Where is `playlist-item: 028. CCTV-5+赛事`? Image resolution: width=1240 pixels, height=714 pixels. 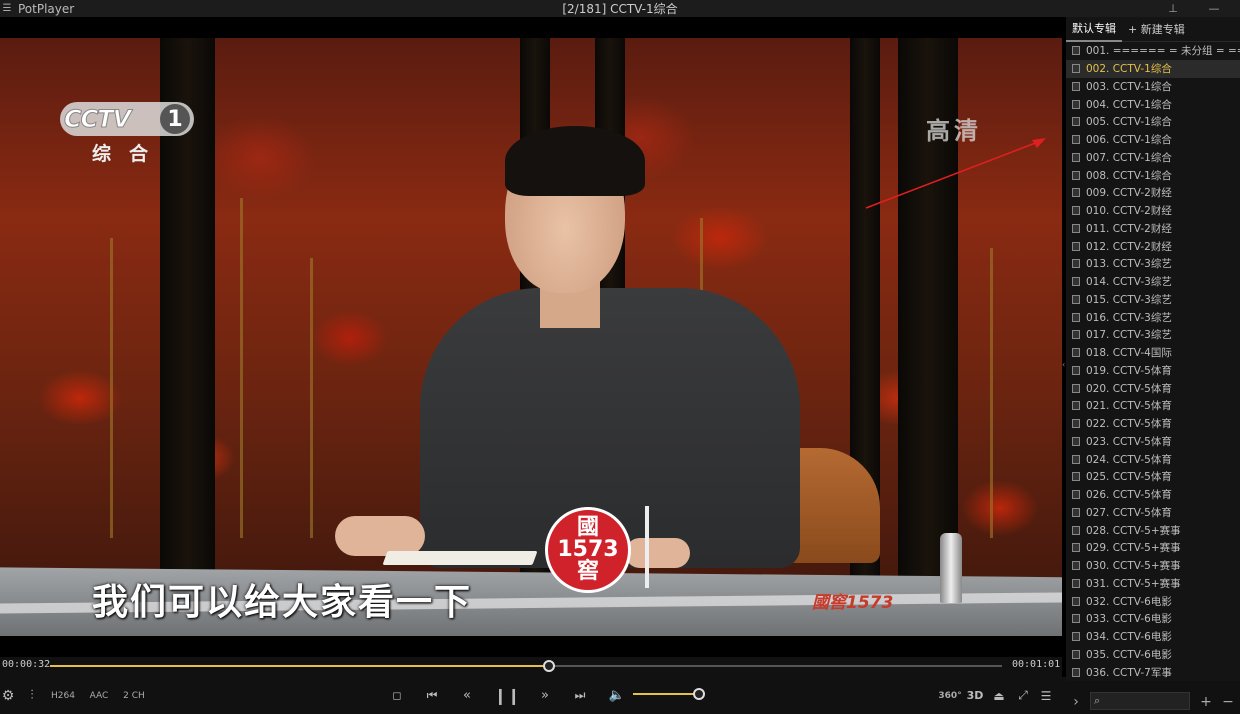 playlist-item: 028. CCTV-5+赛事 is located at coordinates (1153, 530).